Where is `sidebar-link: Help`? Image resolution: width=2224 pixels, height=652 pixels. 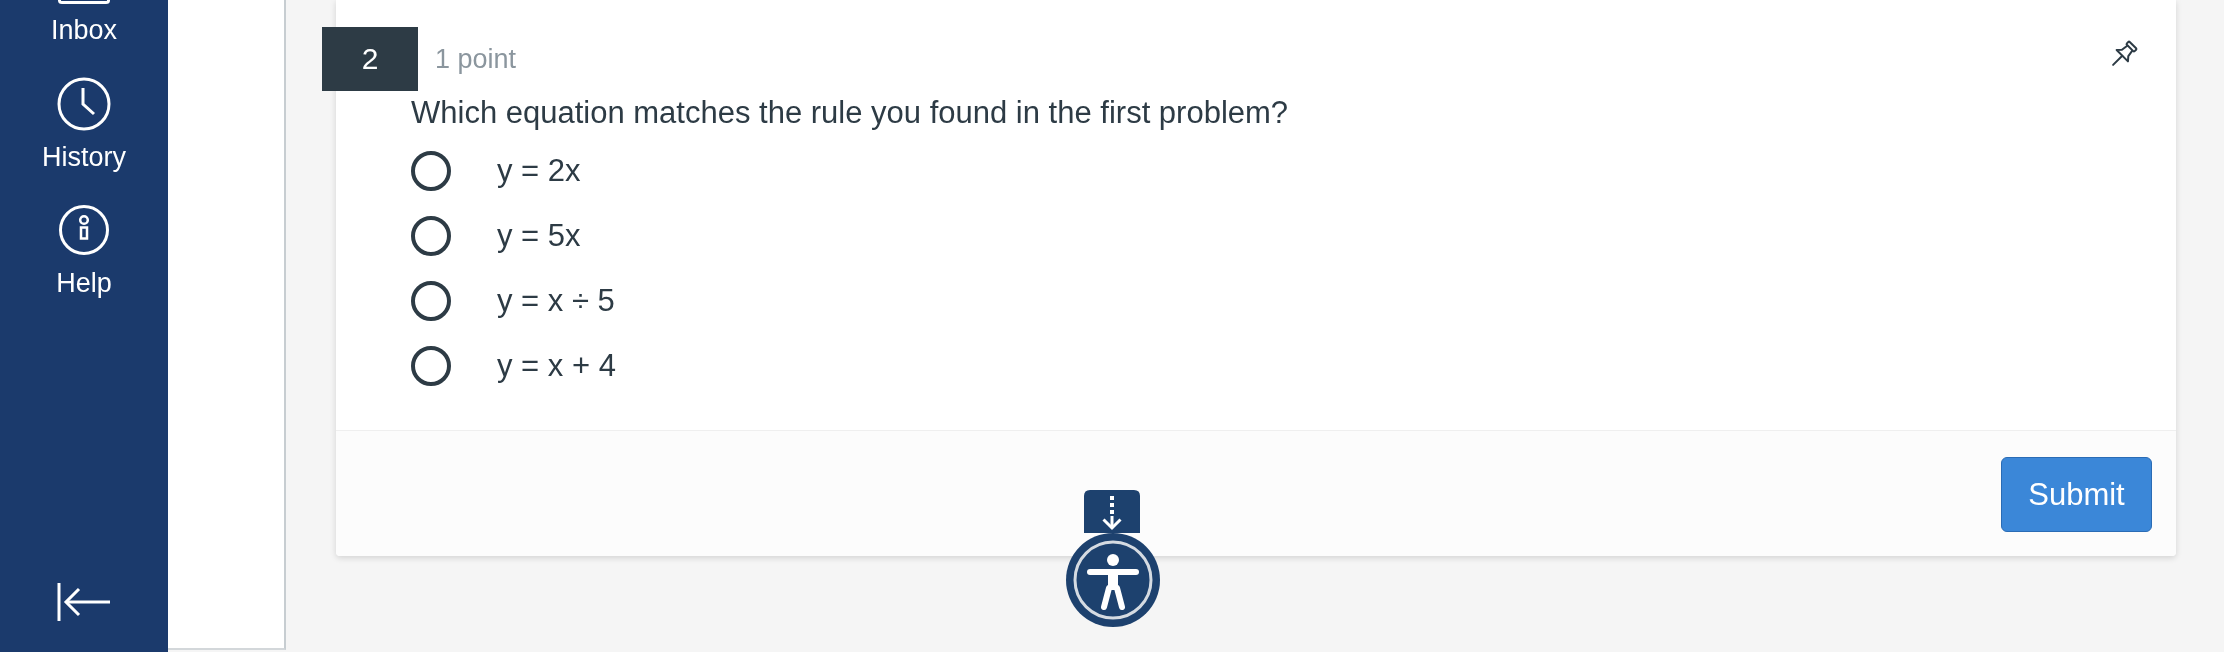
sidebar-link: Help is located at coordinates (84, 251).